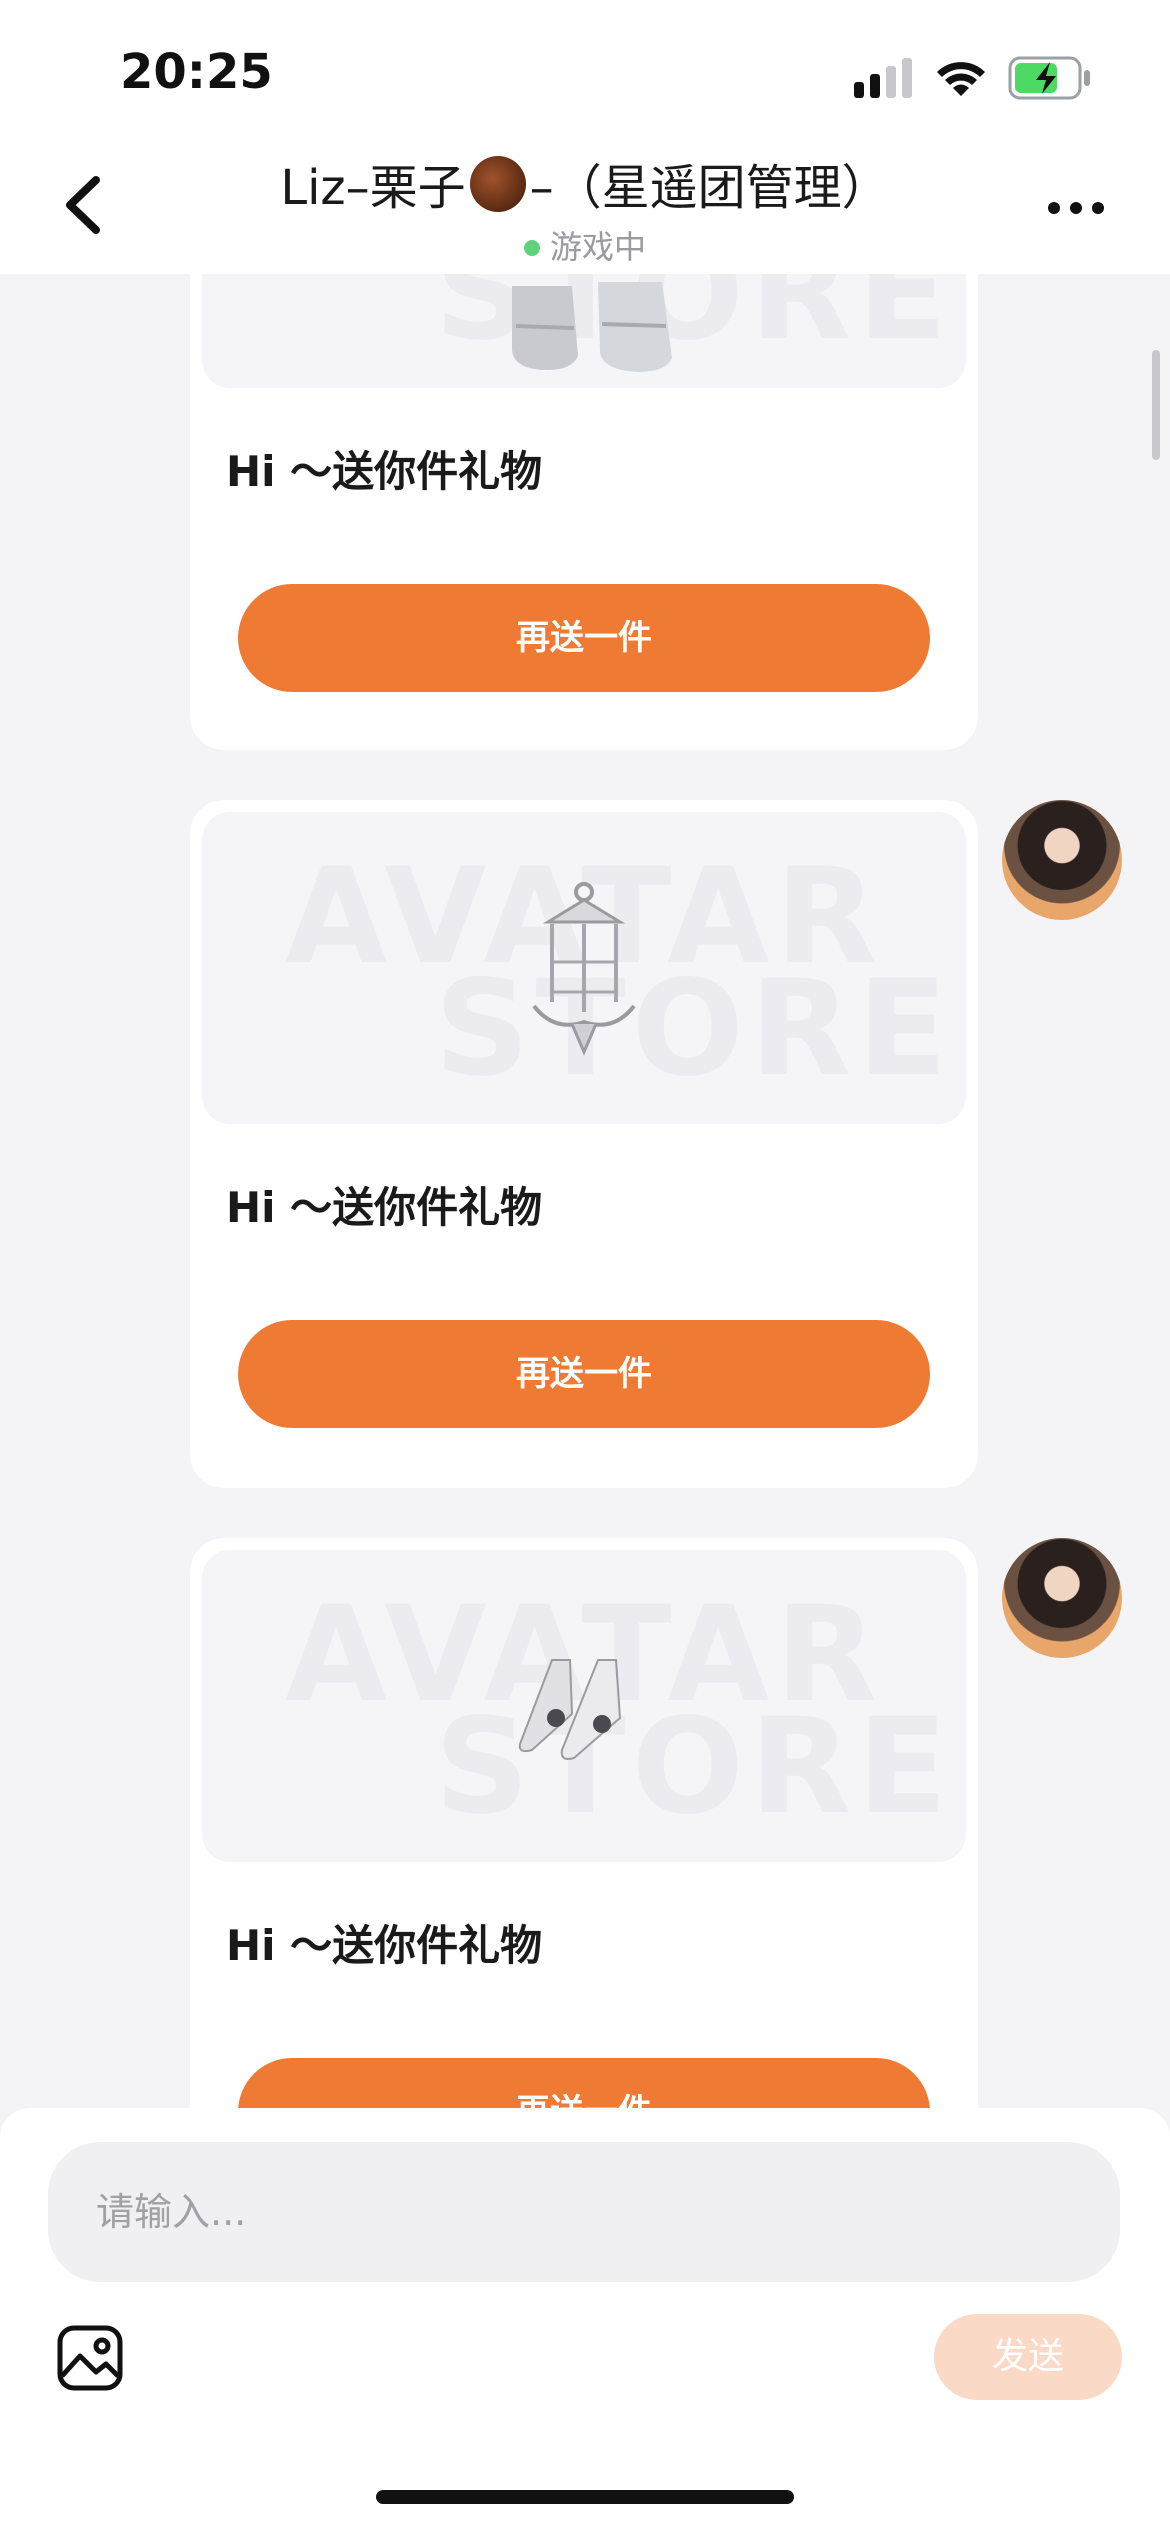 The width and height of the screenshot is (1170, 2532). Describe the element at coordinates (1076, 208) in the screenshot. I see `more-dots-icon` at that location.